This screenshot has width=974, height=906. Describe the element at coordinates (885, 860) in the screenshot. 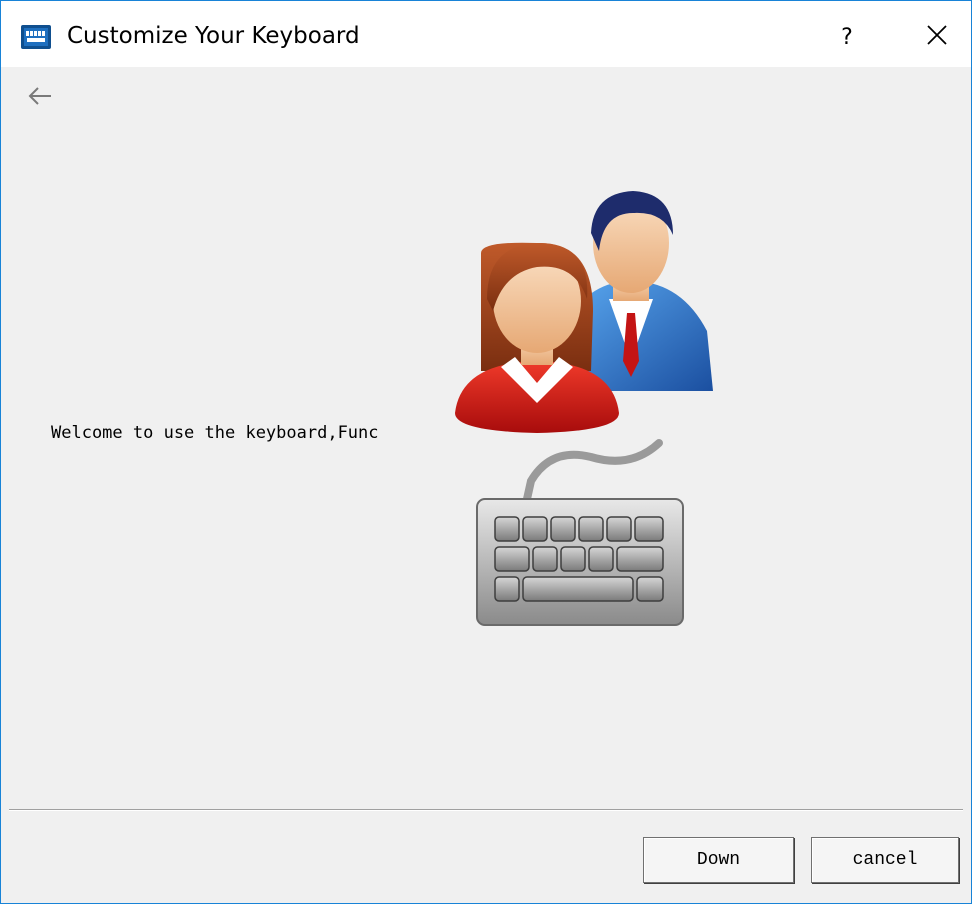

I see `cancel-button: cancel` at that location.